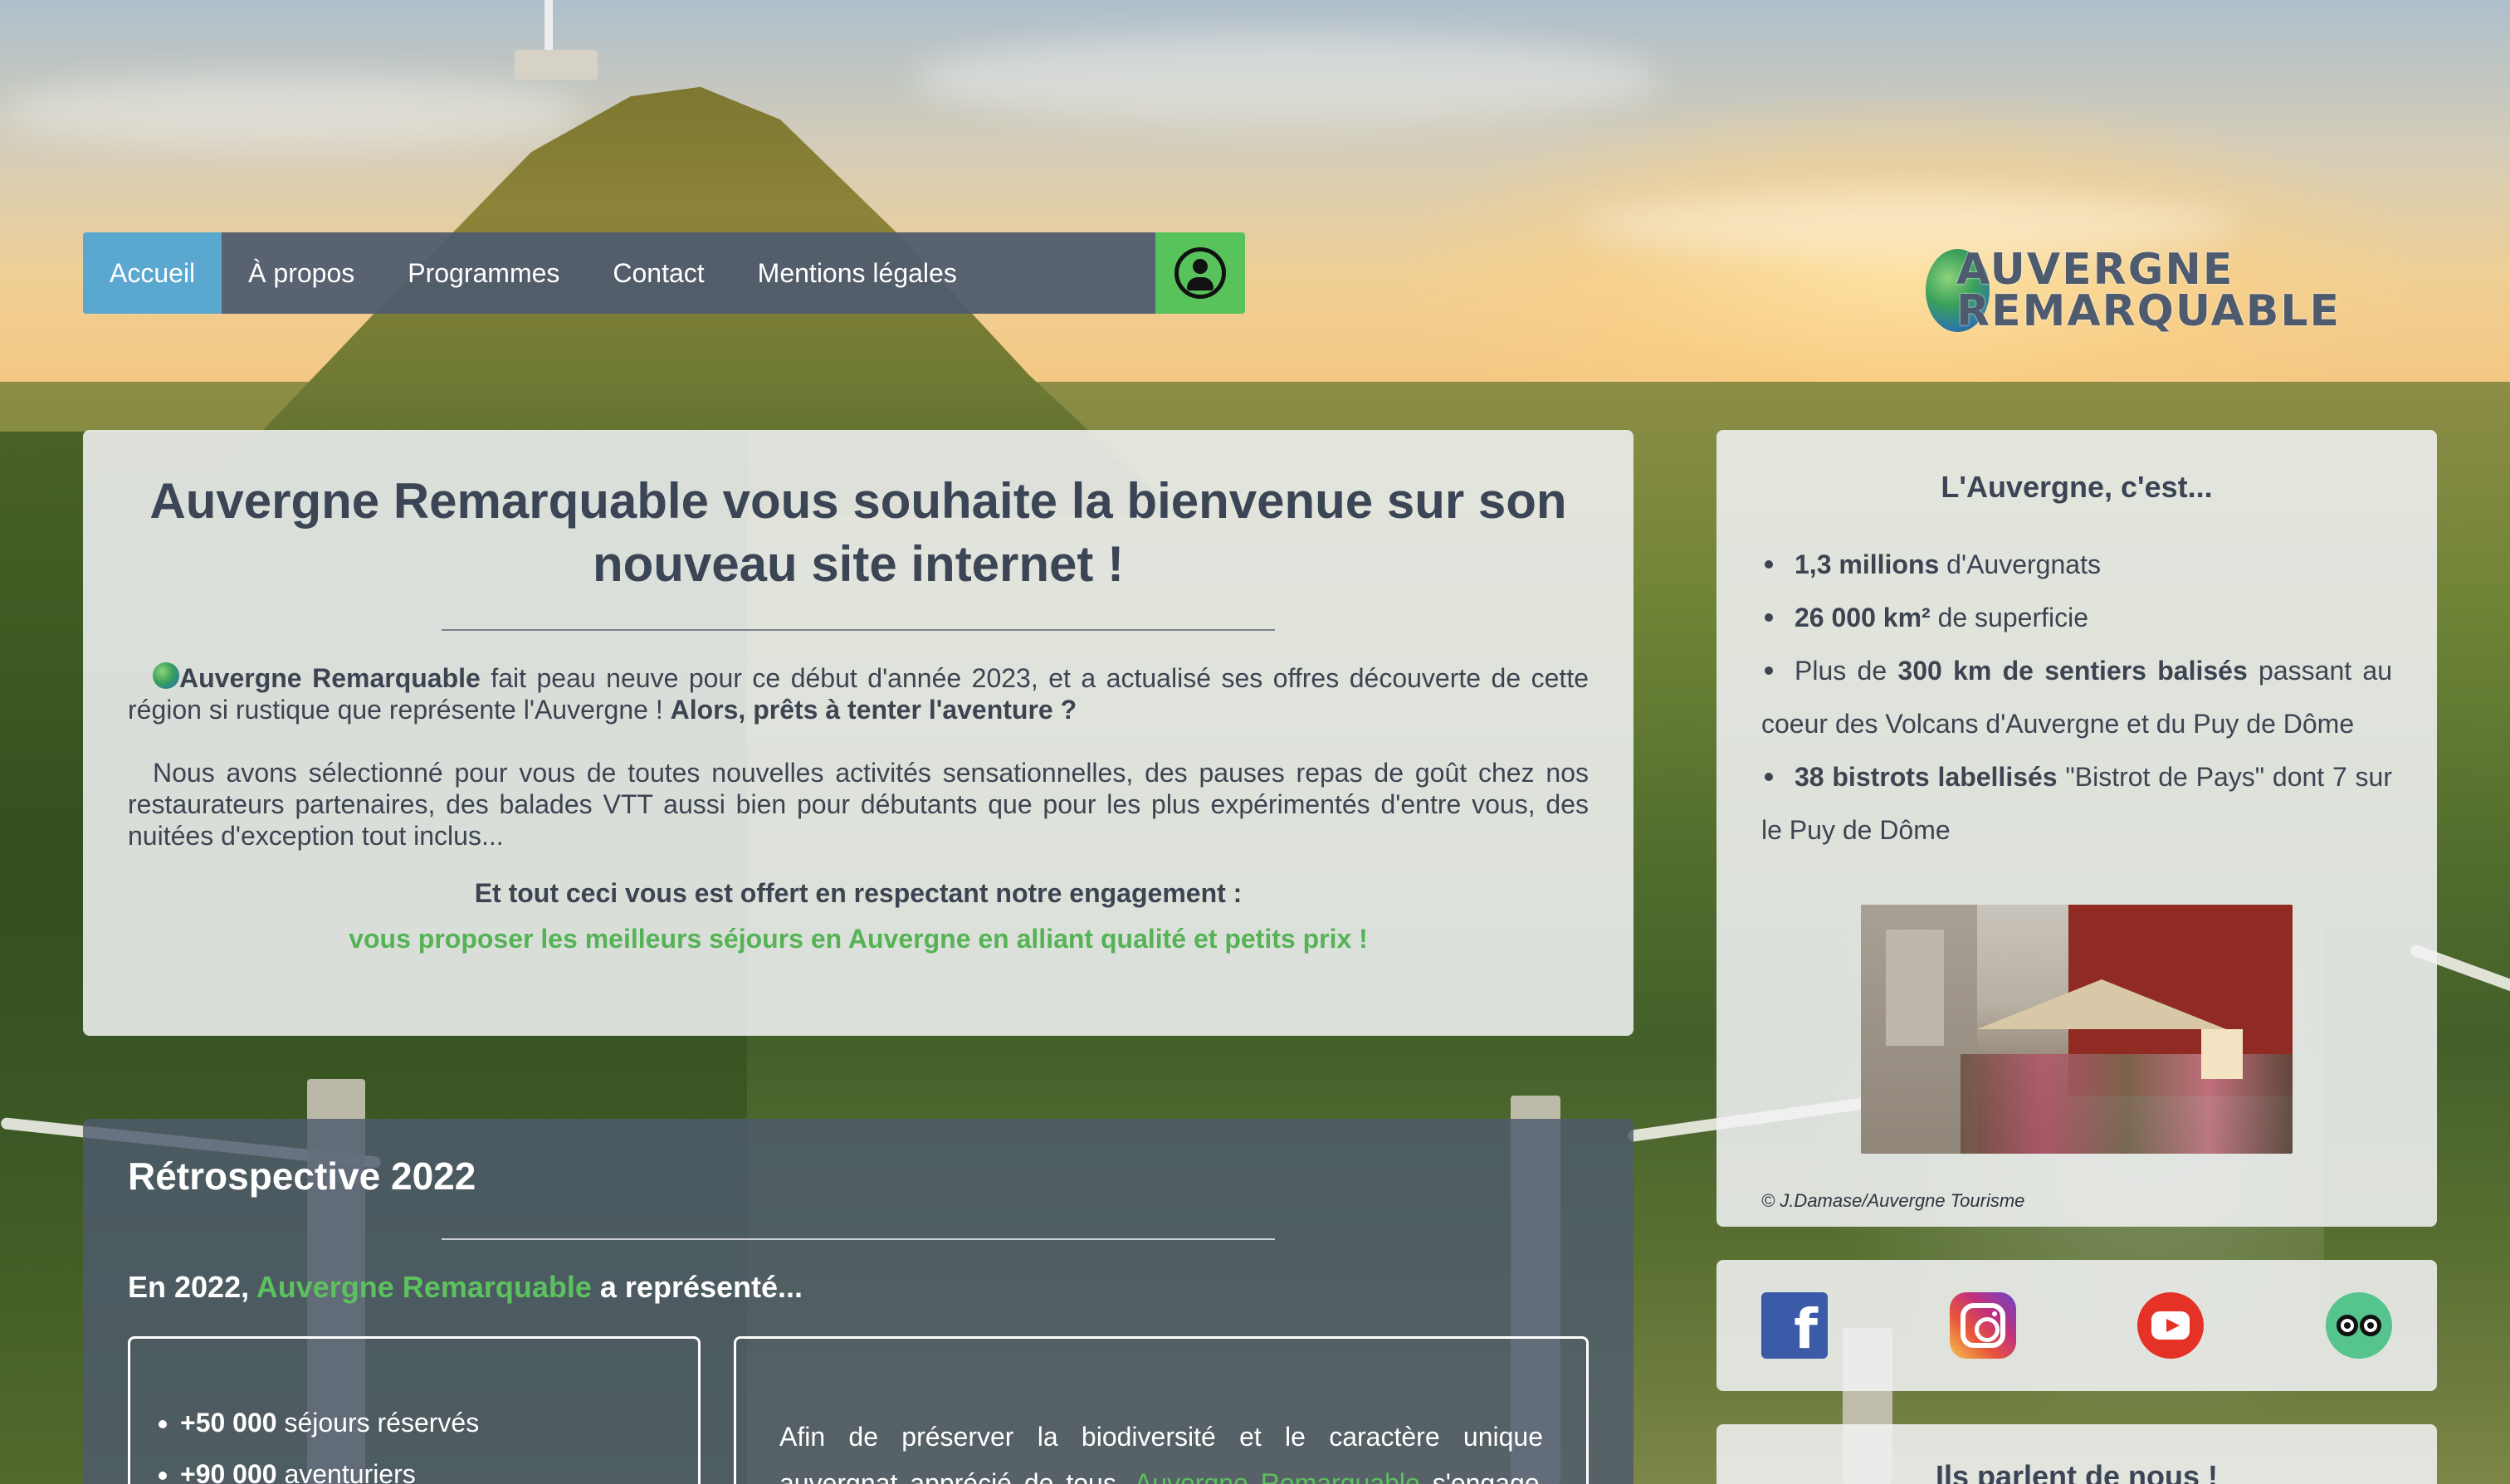  I want to click on fact-bold: 1,3 millions, so click(1867, 564).